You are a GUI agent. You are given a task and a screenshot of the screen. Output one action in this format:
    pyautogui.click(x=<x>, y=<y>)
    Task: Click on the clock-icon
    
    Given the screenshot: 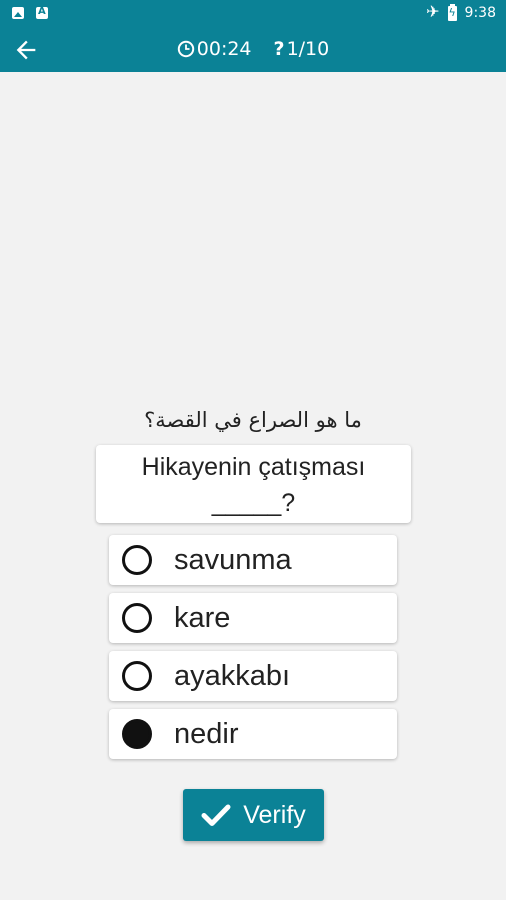 What is the action you would take?
    pyautogui.click(x=185, y=49)
    